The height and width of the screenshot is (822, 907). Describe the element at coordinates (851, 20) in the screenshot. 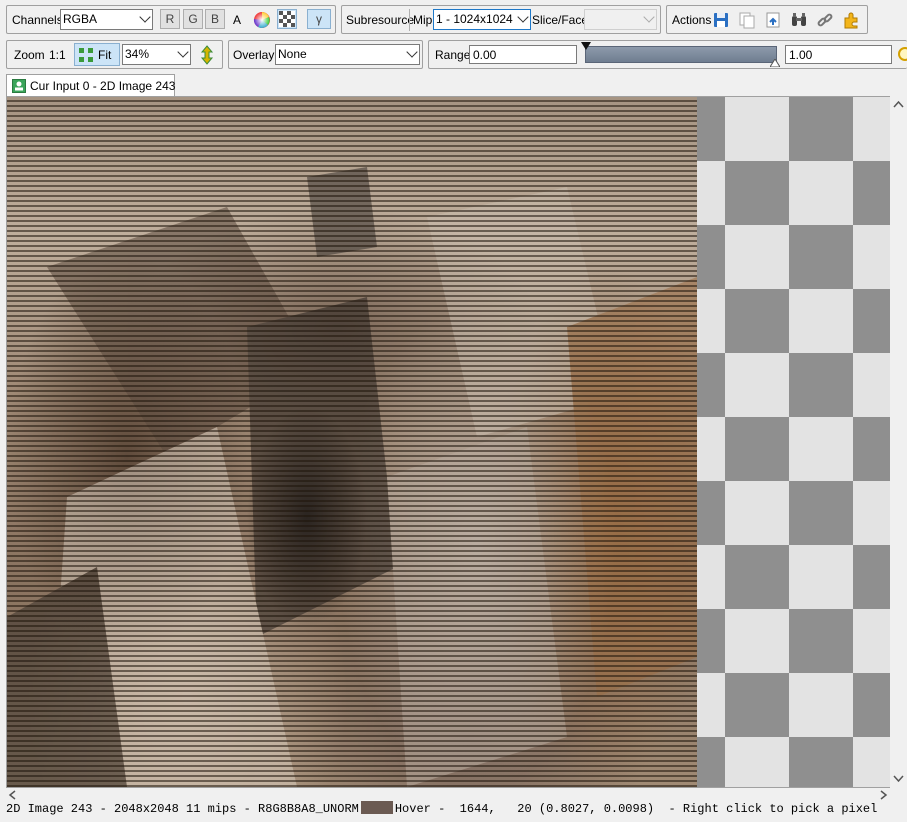

I see `settings-puzzle-icon` at that location.